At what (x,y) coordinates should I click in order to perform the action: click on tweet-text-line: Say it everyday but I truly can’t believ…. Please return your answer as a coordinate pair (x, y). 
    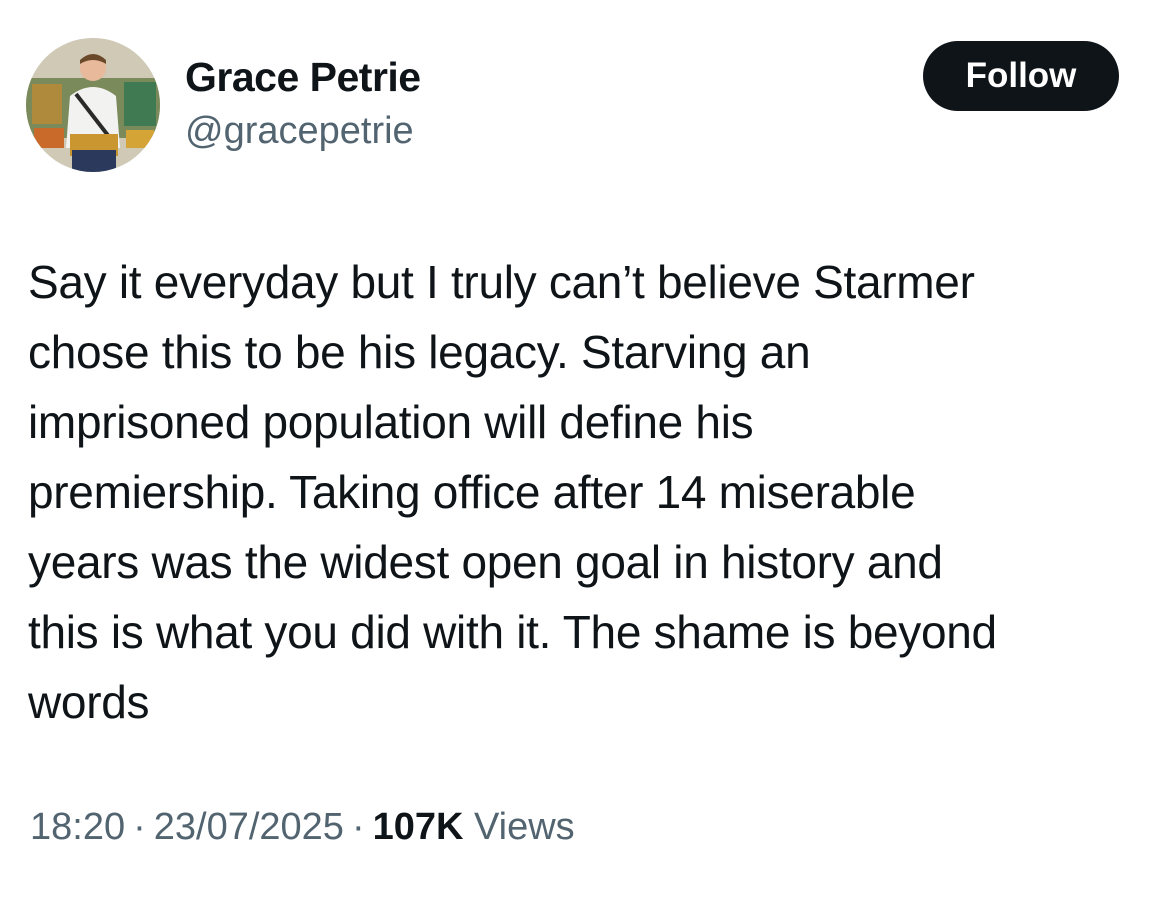
    Looking at the image, I should click on (501, 282).